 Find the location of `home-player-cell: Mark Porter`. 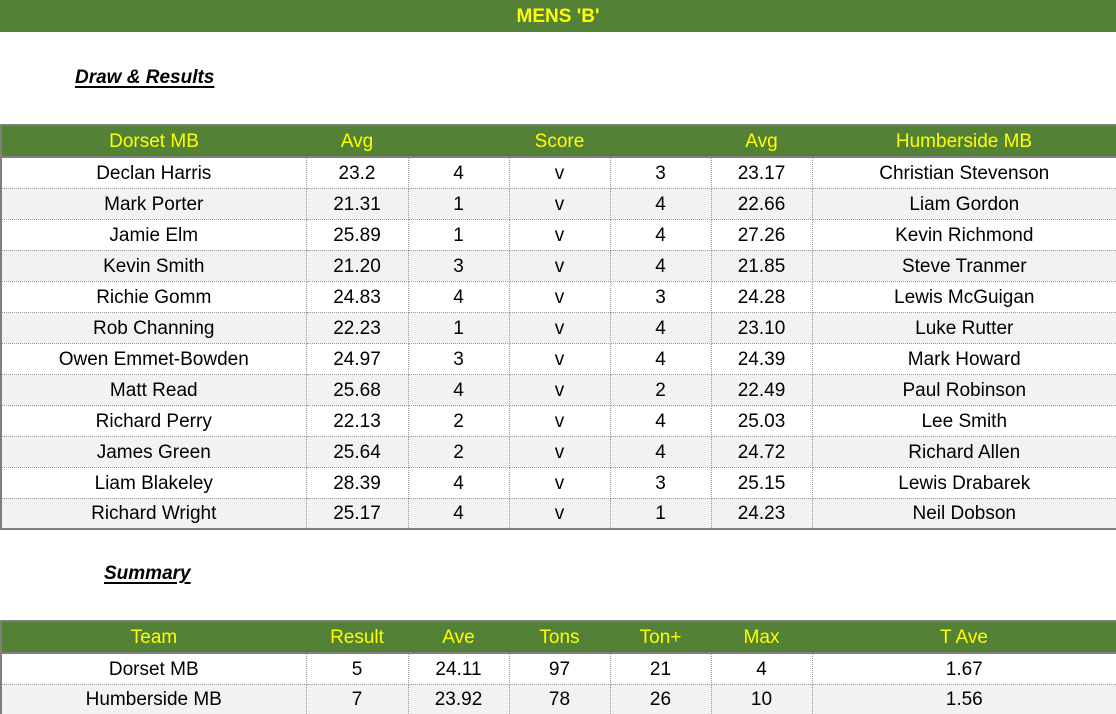

home-player-cell: Mark Porter is located at coordinates (154, 204).